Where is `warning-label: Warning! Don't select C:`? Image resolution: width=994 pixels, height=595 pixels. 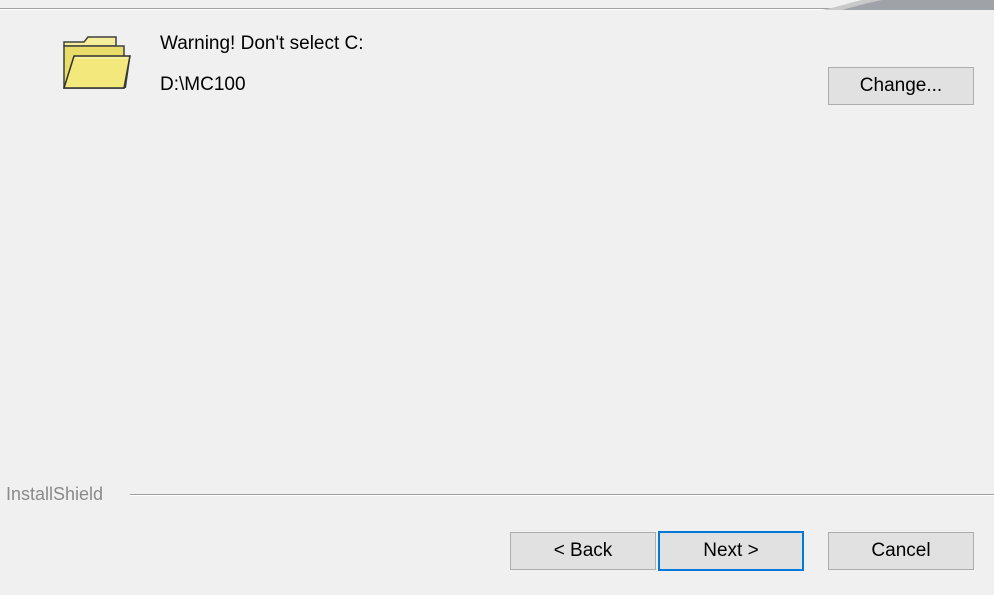
warning-label: Warning! Don't select C: is located at coordinates (262, 43).